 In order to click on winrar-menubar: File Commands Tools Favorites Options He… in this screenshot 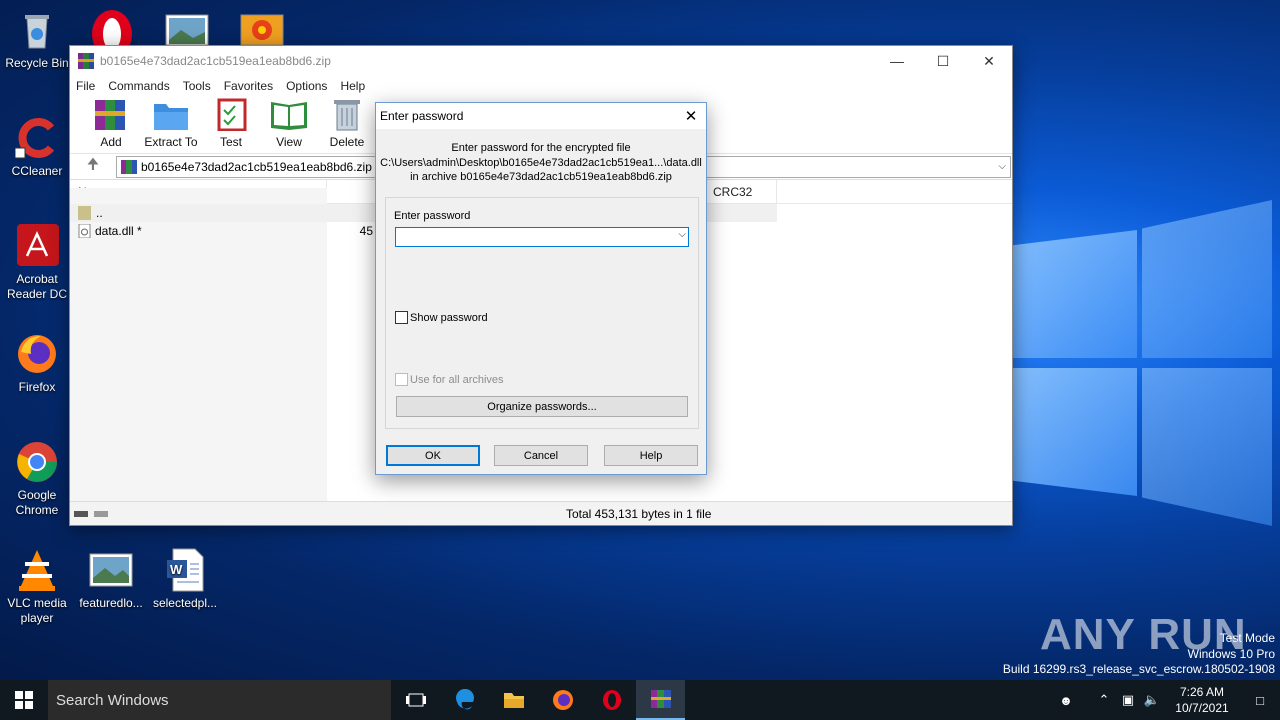, I will do `click(541, 86)`.